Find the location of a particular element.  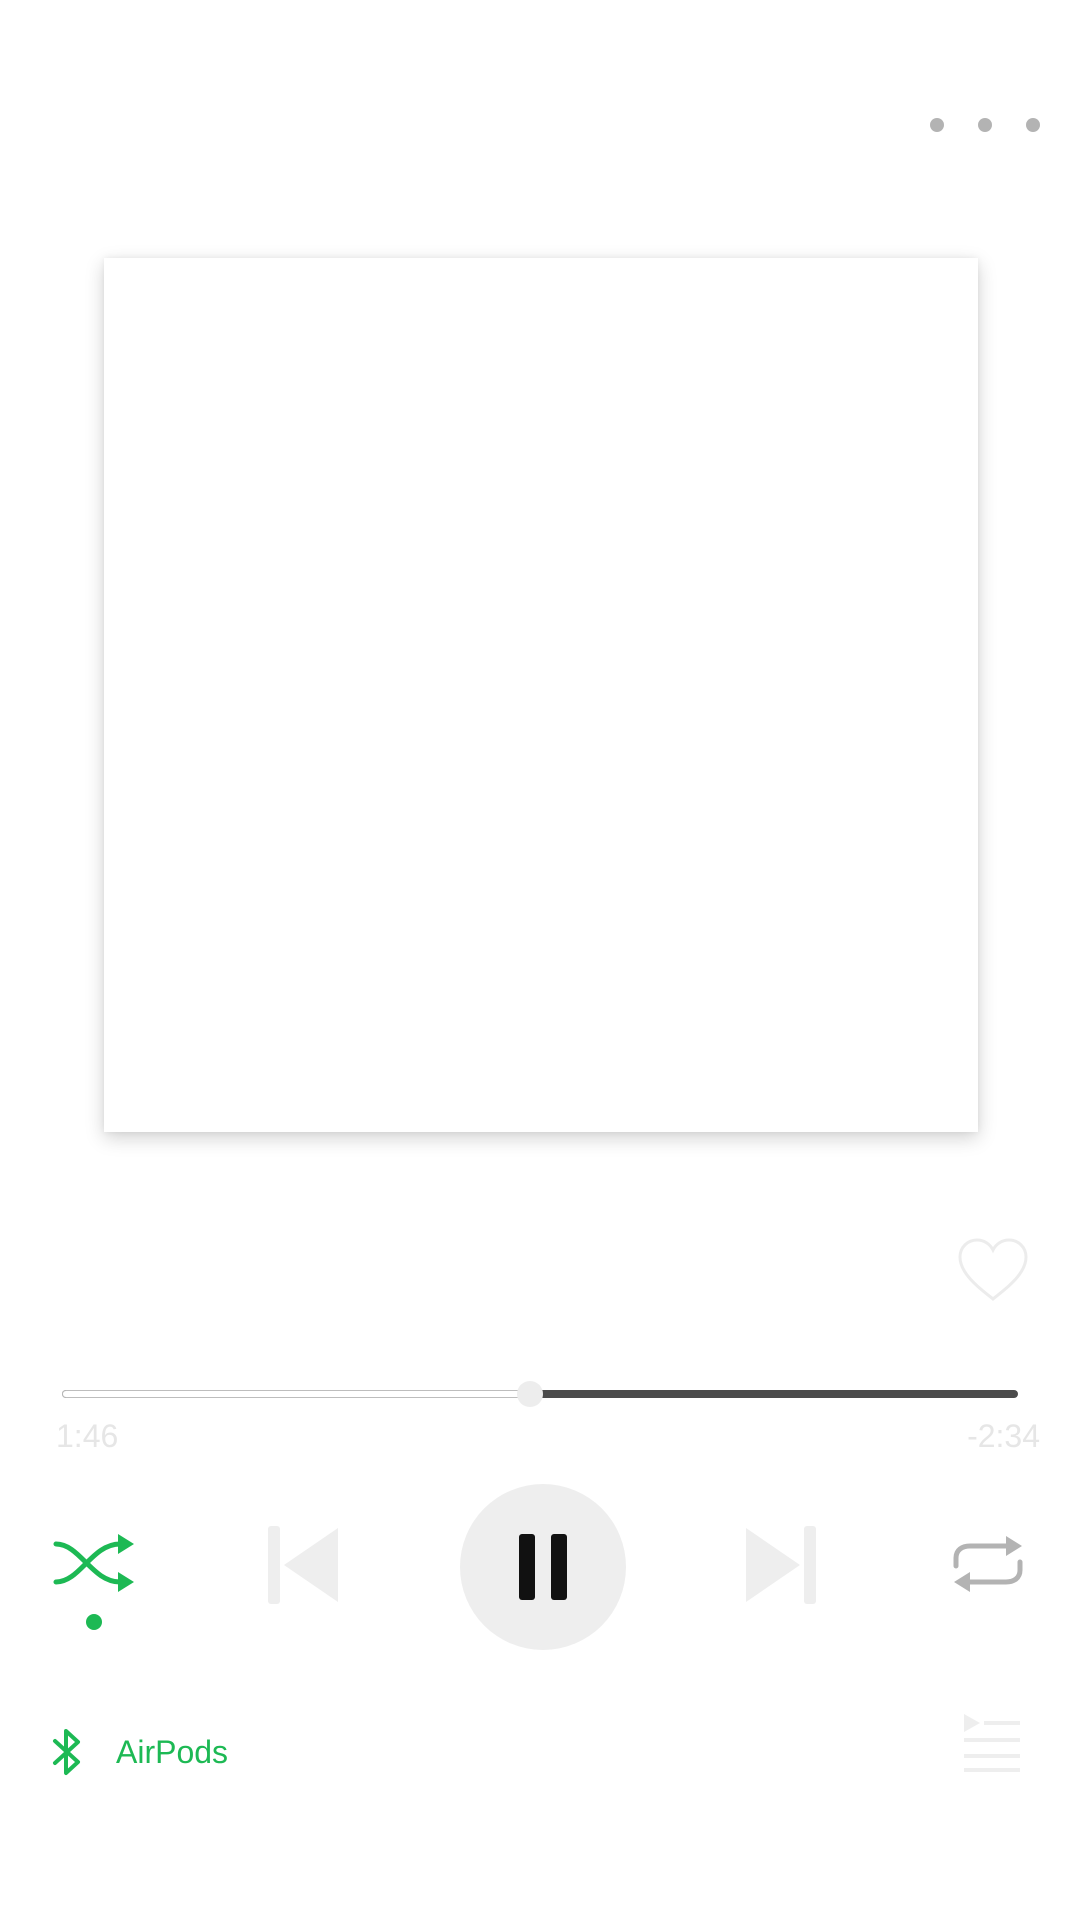

progress-elapsed-fill is located at coordinates (296, 1394).